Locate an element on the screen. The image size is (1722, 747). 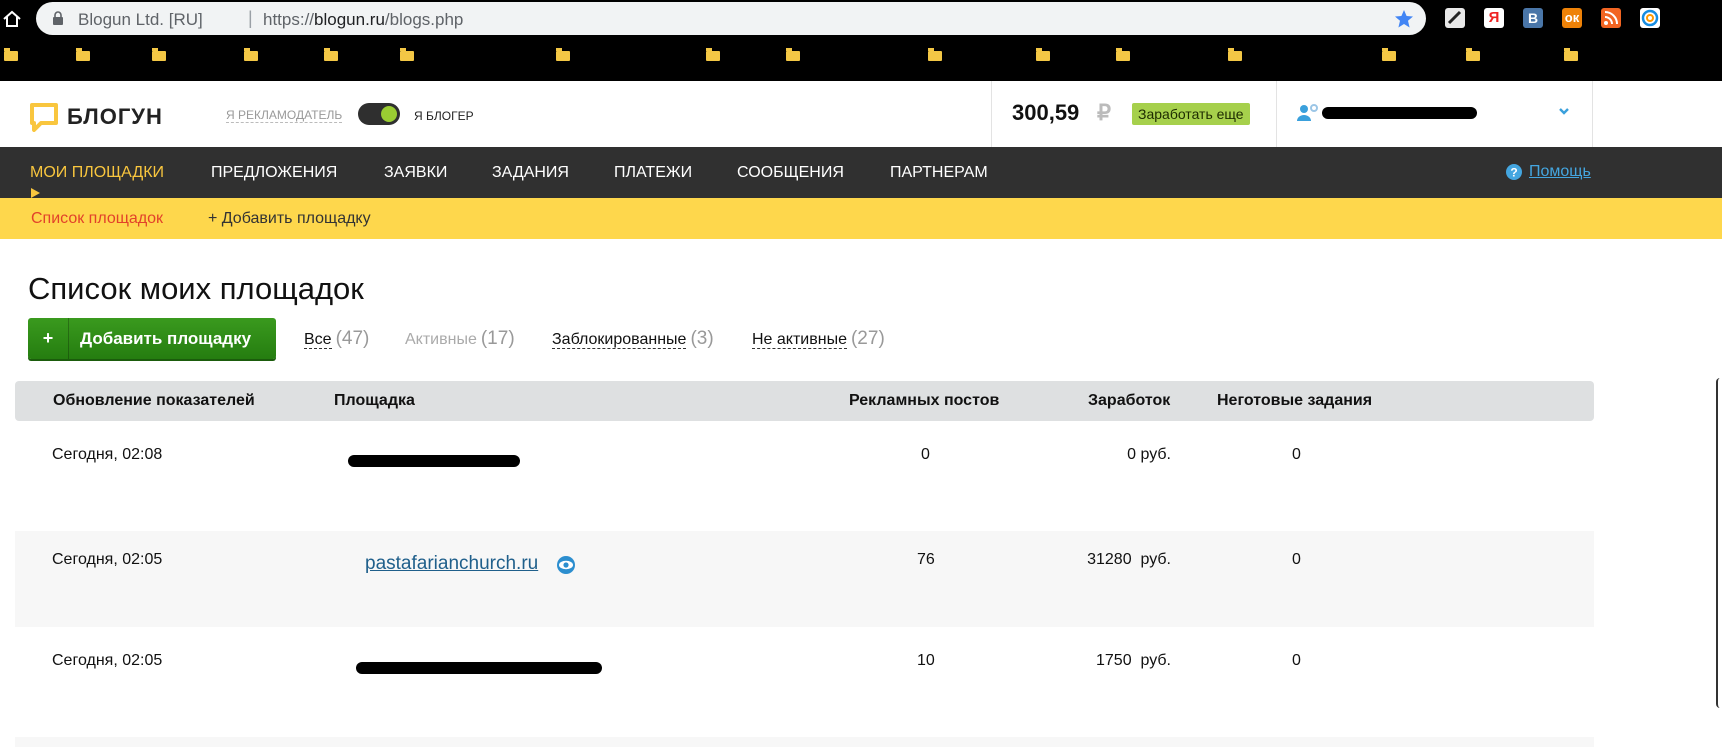
add-site-button: + Добавить площадку is located at coordinates (152, 338).